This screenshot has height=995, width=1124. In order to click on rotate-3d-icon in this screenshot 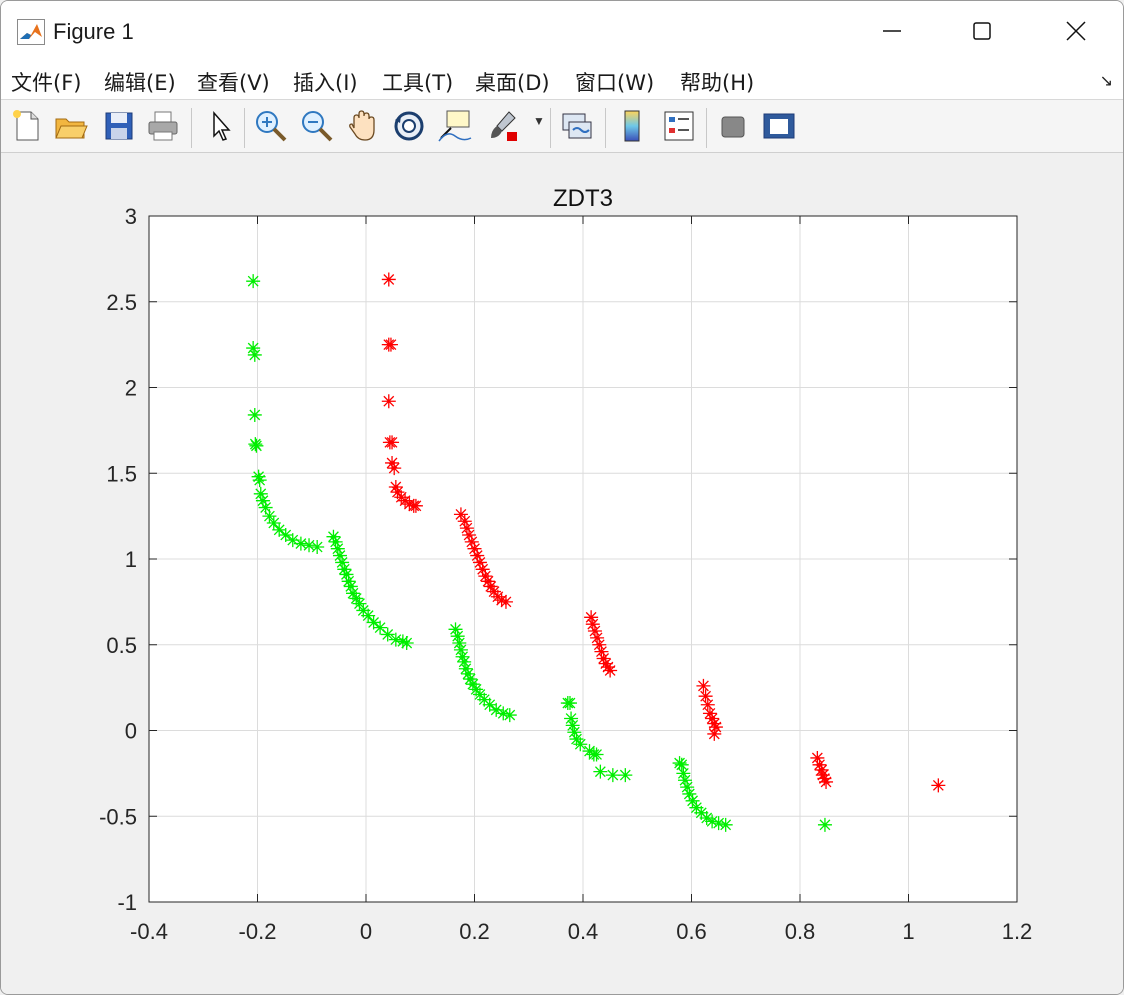, I will do `click(409, 126)`.